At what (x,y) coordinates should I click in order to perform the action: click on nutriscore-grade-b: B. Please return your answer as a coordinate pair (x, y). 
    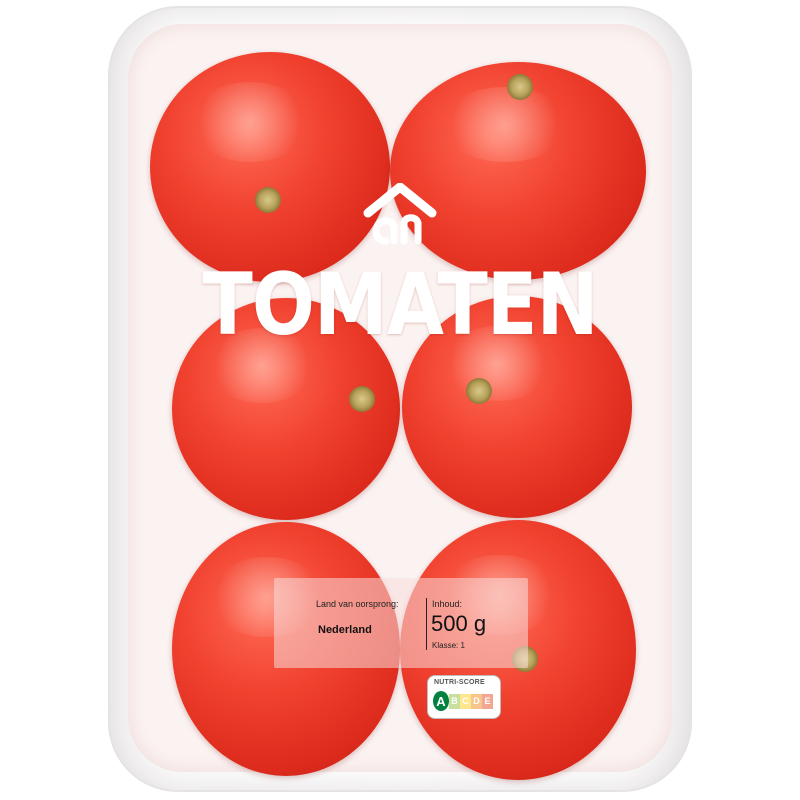
    Looking at the image, I should click on (454, 701).